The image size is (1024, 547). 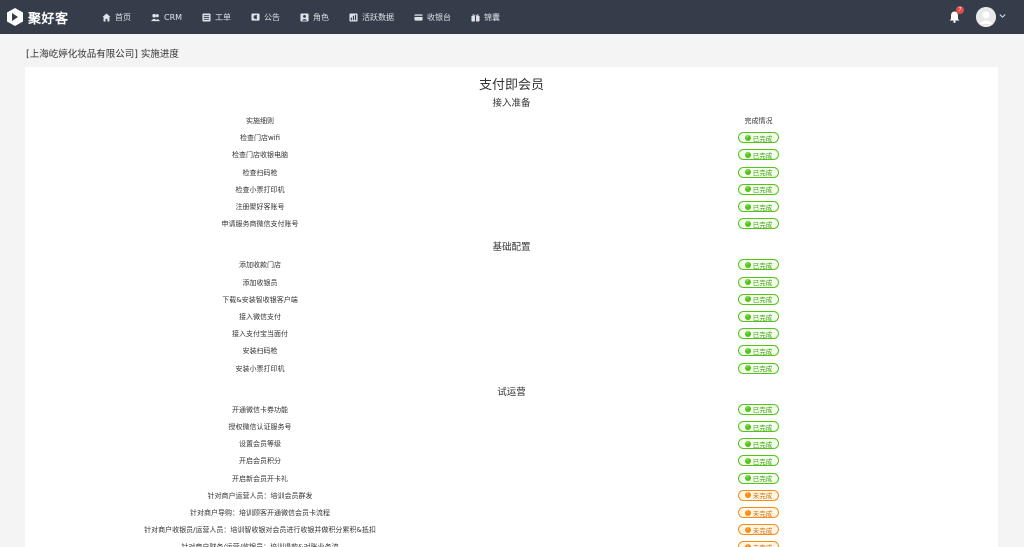 What do you see at coordinates (511, 300) in the screenshot?
I see `table-row: 下载&安装智收银客户端 ✓ 已完成` at bounding box center [511, 300].